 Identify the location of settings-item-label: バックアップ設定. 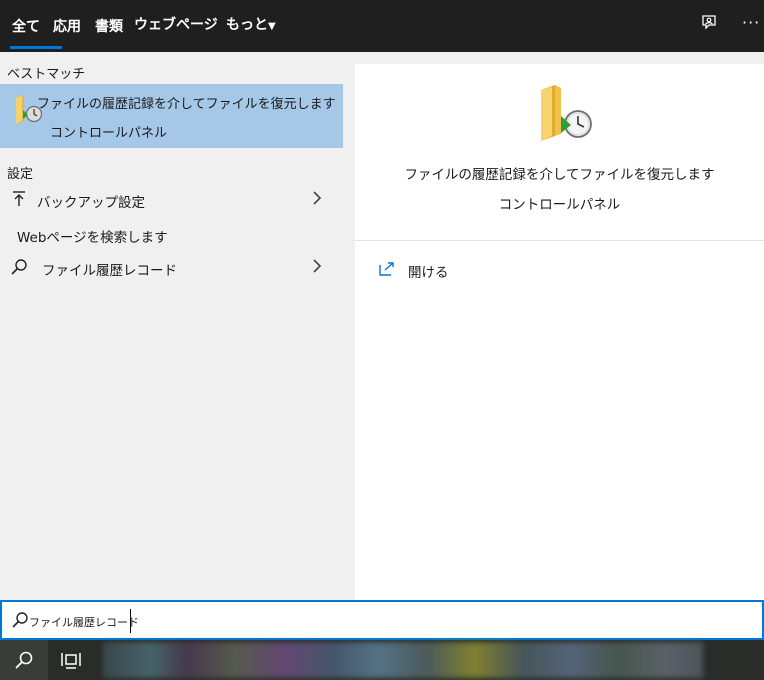
(91, 203).